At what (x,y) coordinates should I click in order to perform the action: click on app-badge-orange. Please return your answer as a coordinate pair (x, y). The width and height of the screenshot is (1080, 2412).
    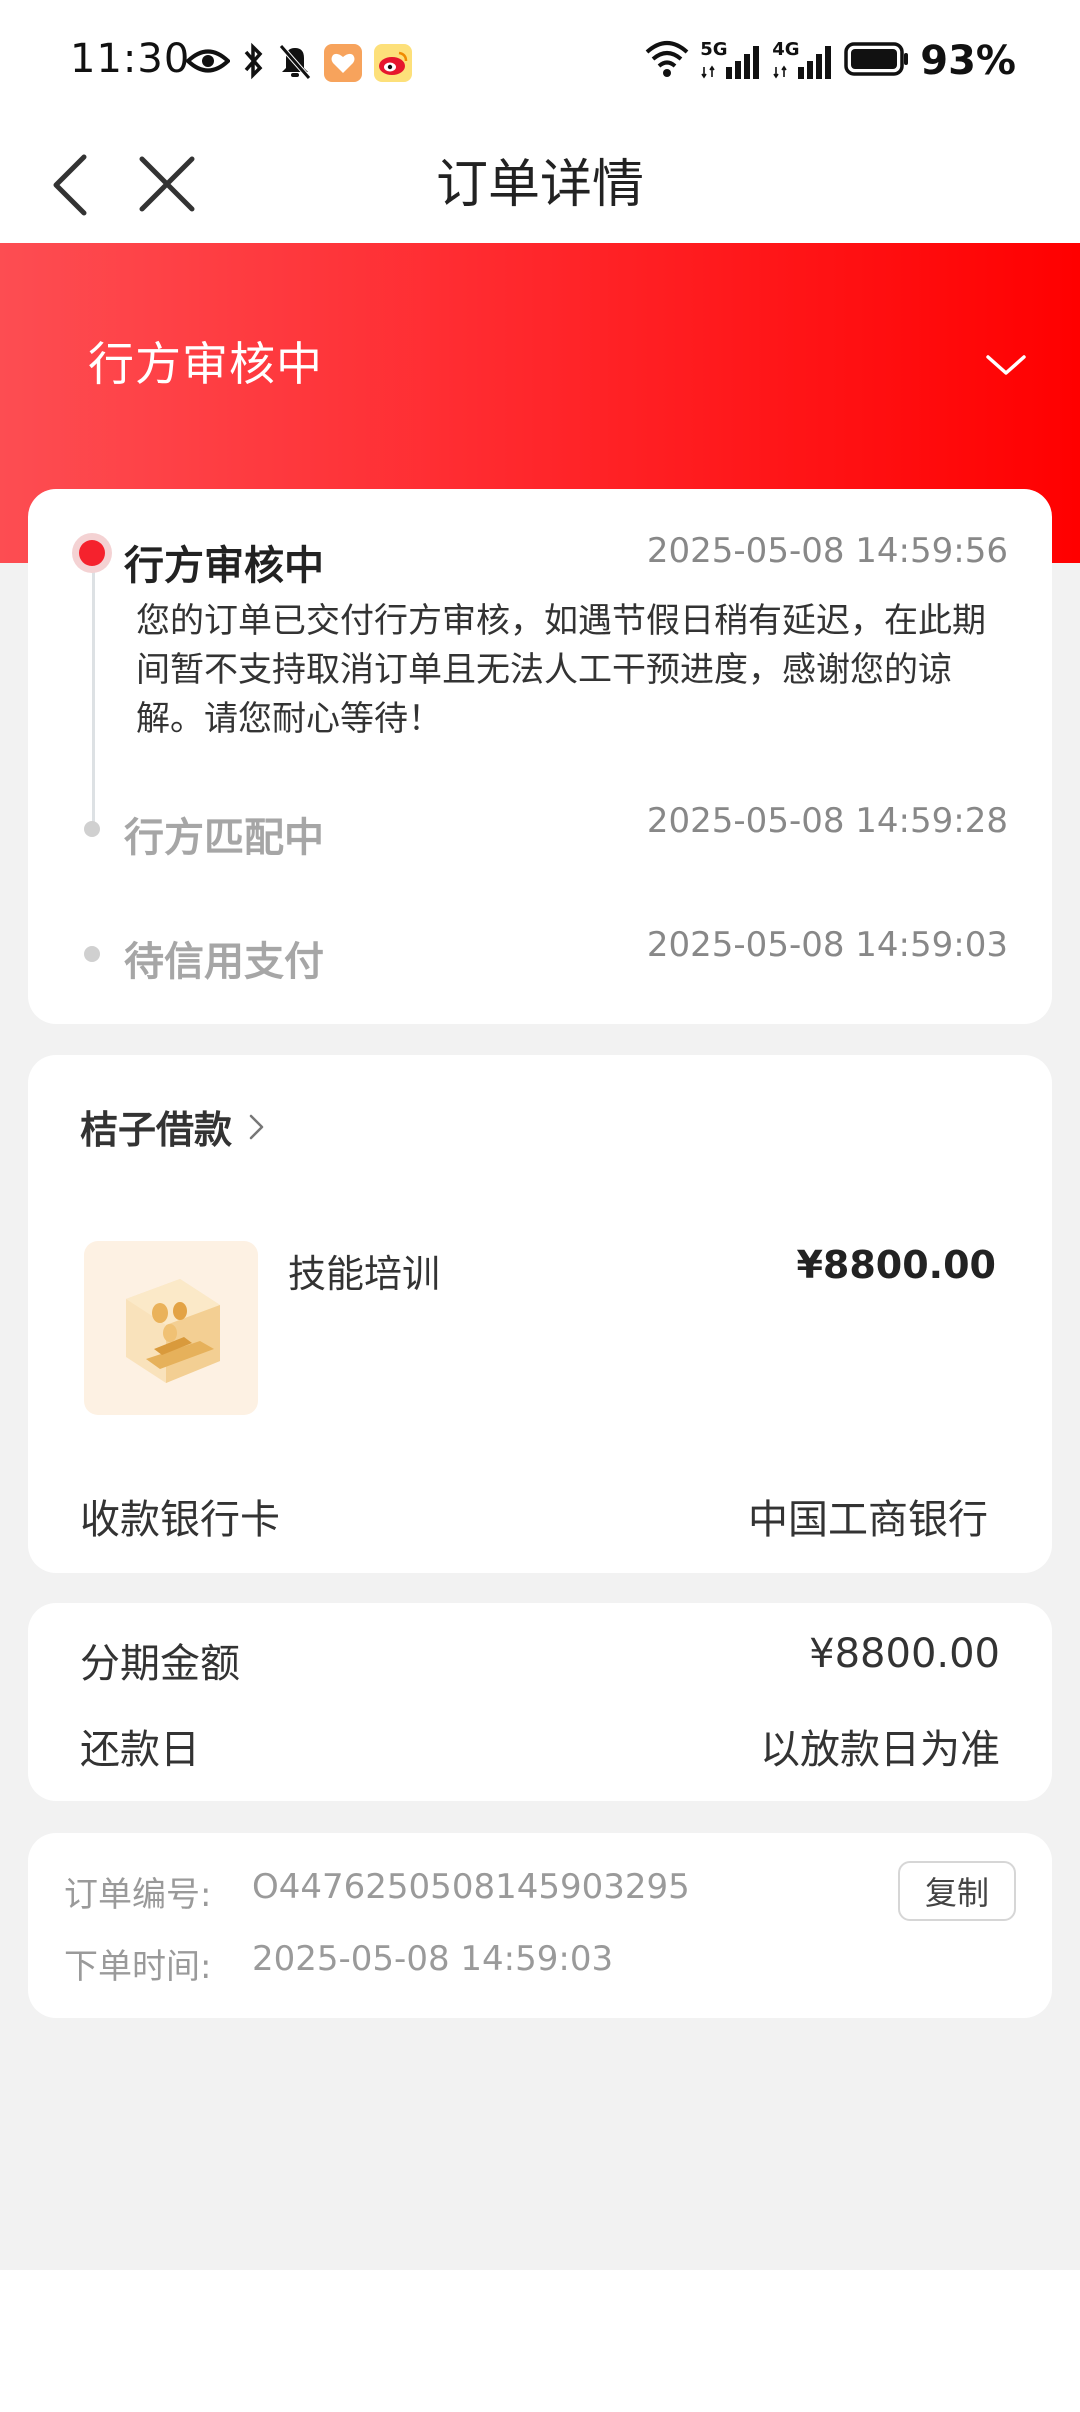
    Looking at the image, I should click on (343, 63).